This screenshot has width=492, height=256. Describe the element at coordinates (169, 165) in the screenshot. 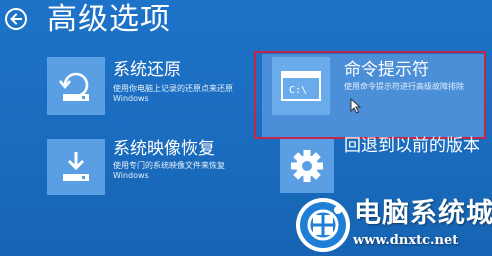

I see `tile-description: 使用专门的系统映像文件来恢复` at that location.